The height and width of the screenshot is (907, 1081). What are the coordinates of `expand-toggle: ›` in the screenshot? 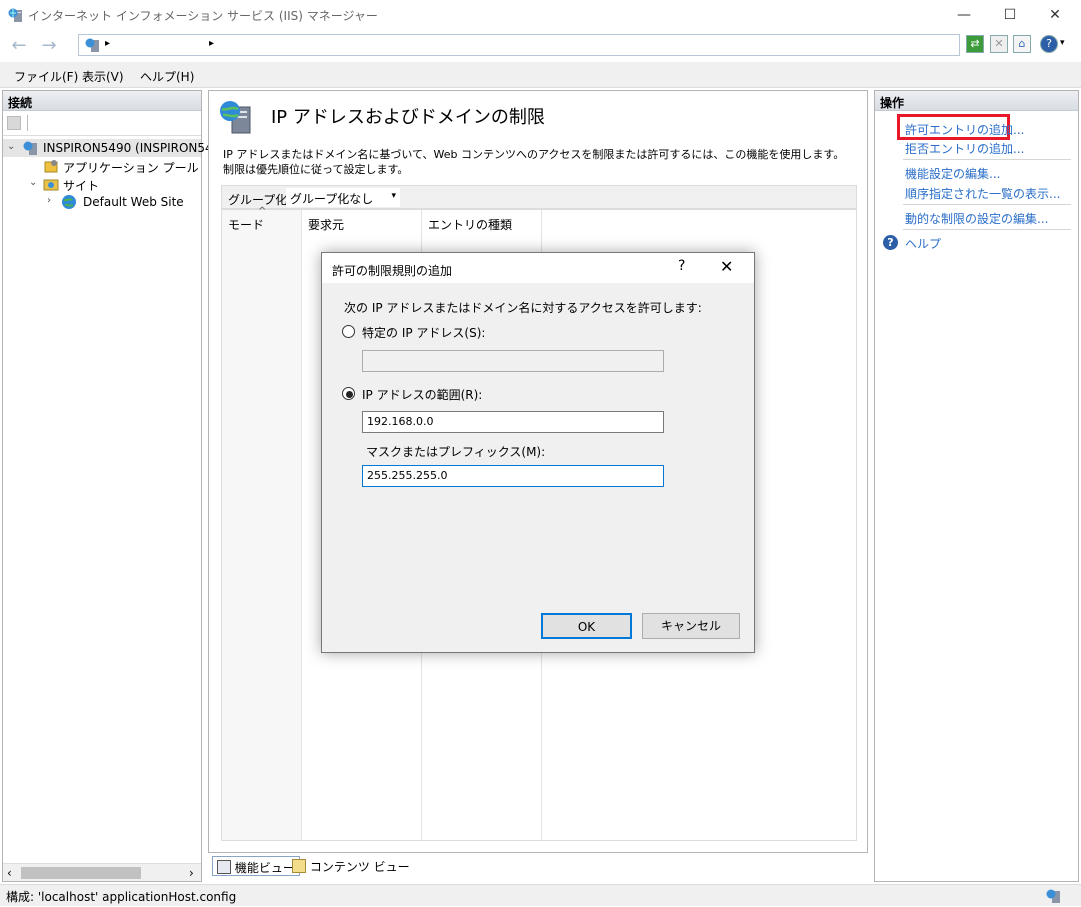 It's located at (53, 200).